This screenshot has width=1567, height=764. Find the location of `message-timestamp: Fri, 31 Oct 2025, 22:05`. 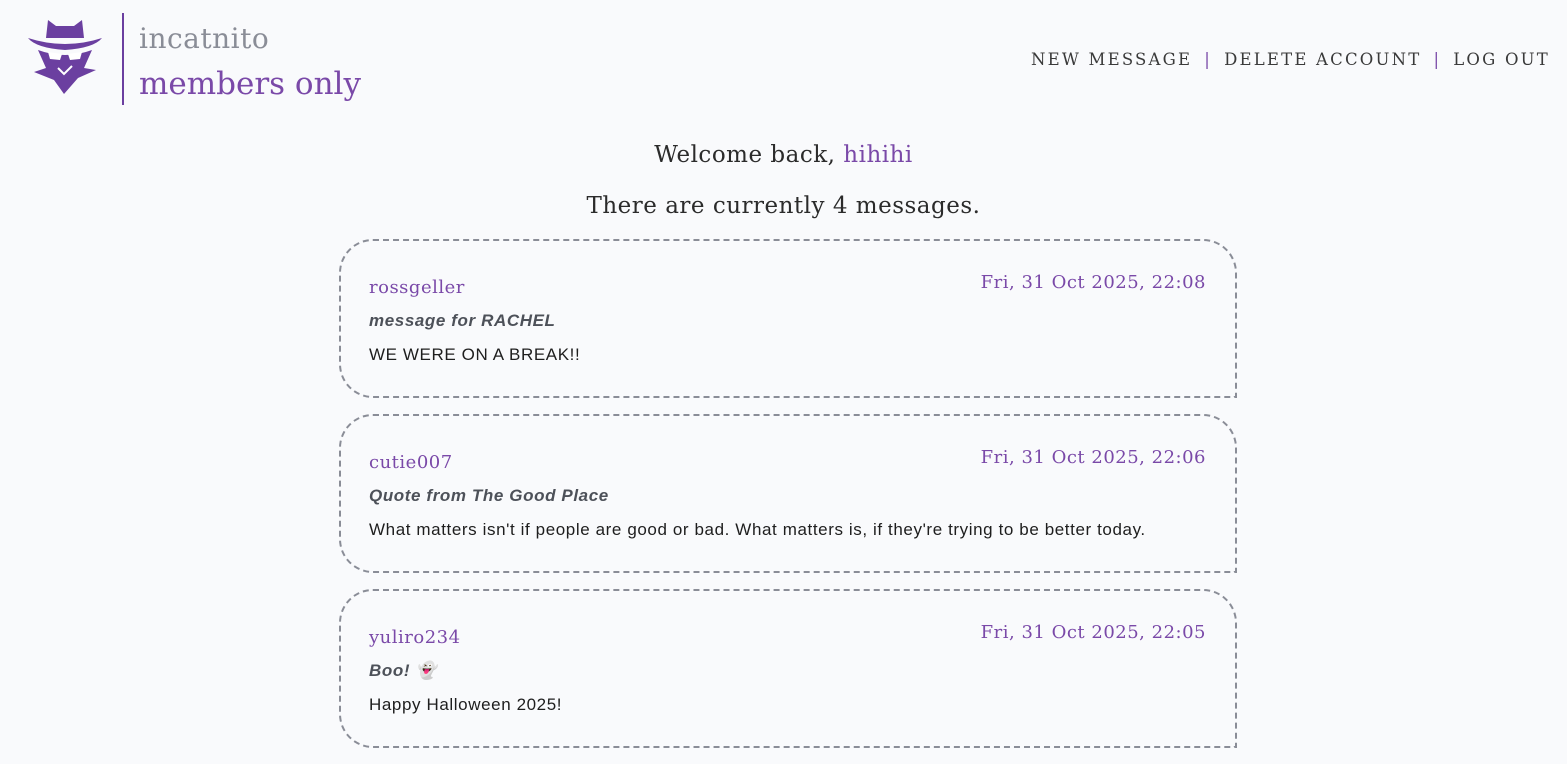

message-timestamp: Fri, 31 Oct 2025, 22:05 is located at coordinates (1093, 632).